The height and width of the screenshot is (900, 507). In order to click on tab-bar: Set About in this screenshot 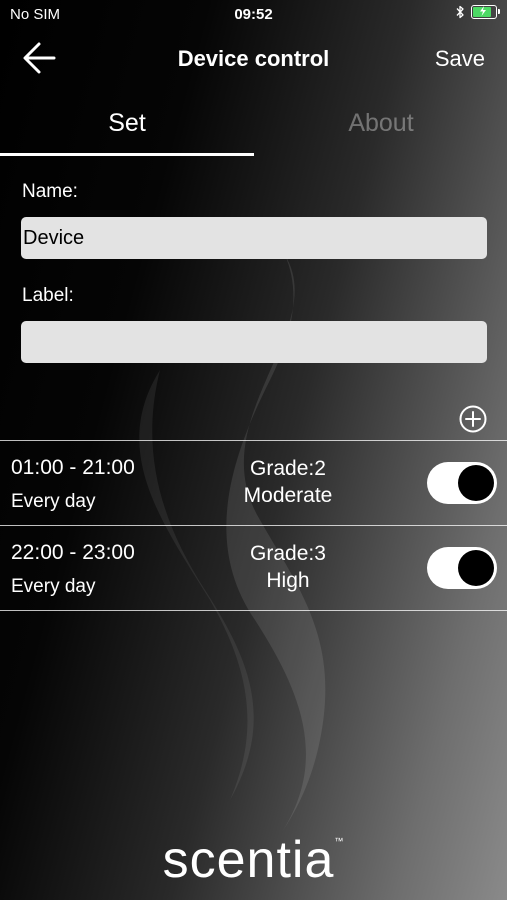, I will do `click(253, 126)`.